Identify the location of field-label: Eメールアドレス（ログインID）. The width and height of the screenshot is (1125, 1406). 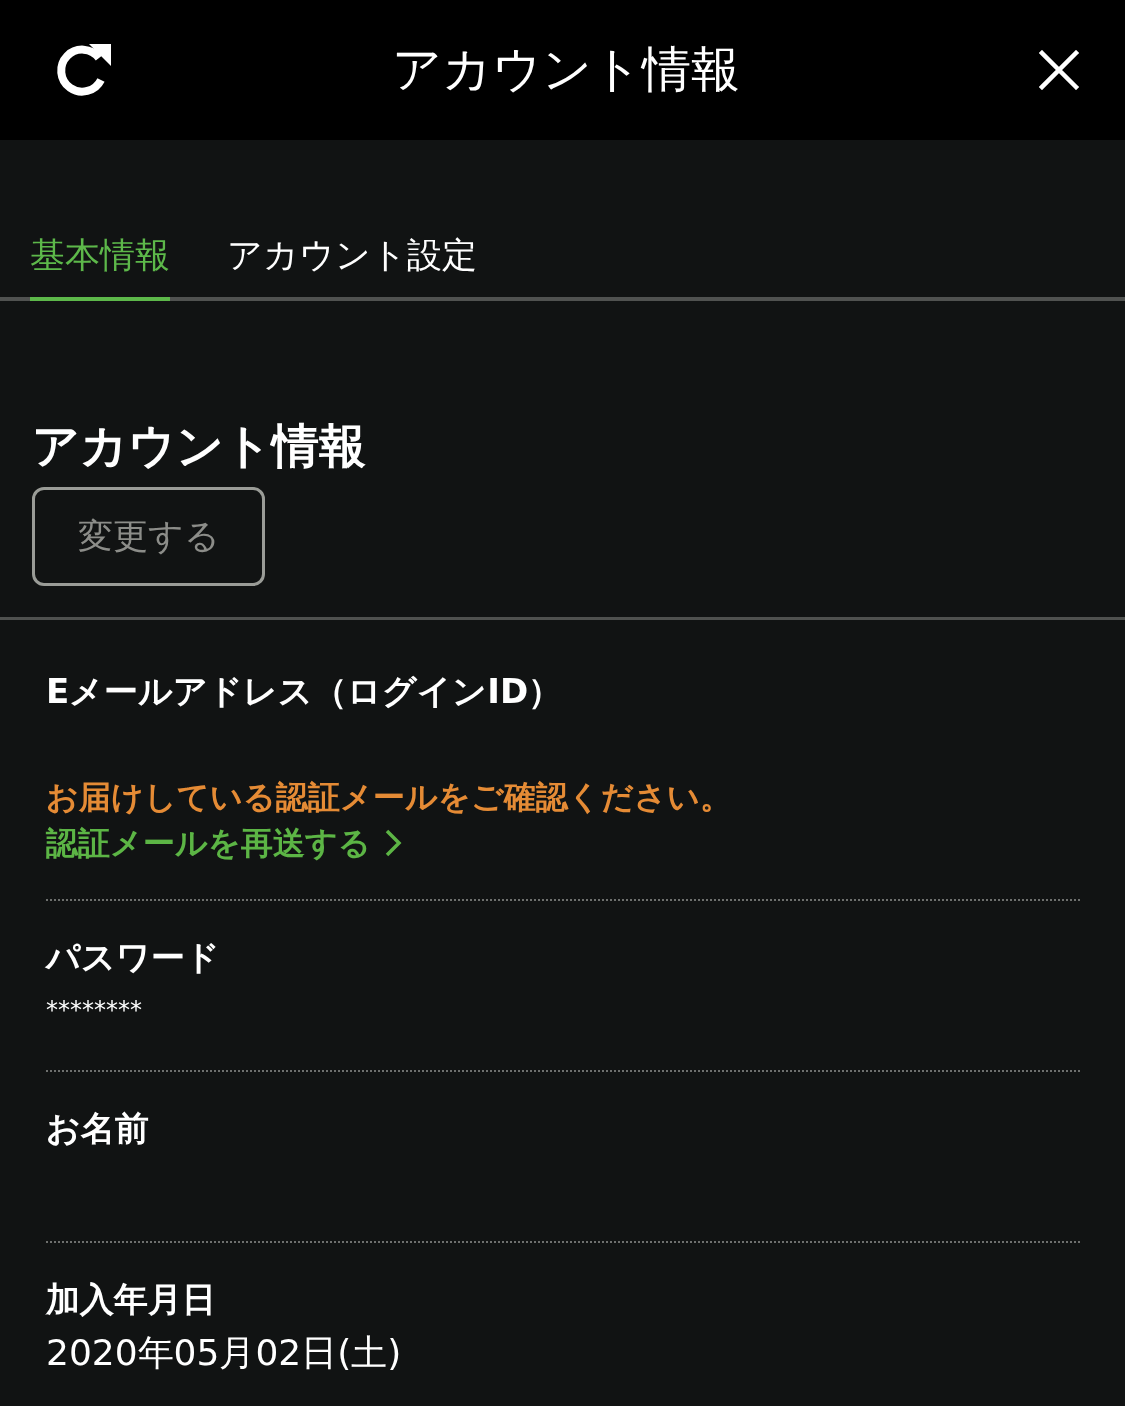
(305, 691).